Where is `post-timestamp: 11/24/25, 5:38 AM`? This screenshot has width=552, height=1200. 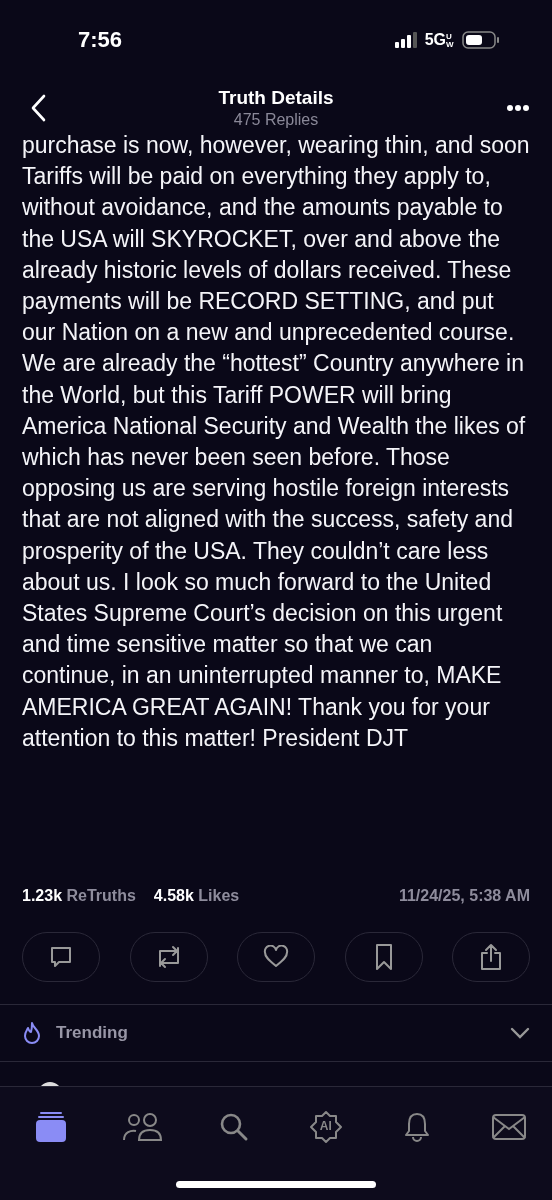
post-timestamp: 11/24/25, 5:38 AM is located at coordinates (464, 896).